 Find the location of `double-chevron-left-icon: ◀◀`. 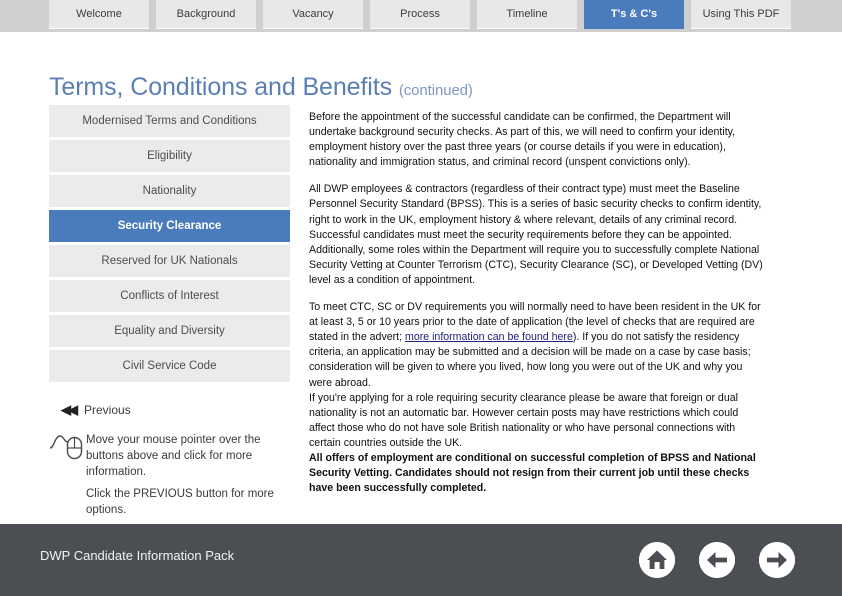

double-chevron-left-icon: ◀◀ is located at coordinates (69, 409).